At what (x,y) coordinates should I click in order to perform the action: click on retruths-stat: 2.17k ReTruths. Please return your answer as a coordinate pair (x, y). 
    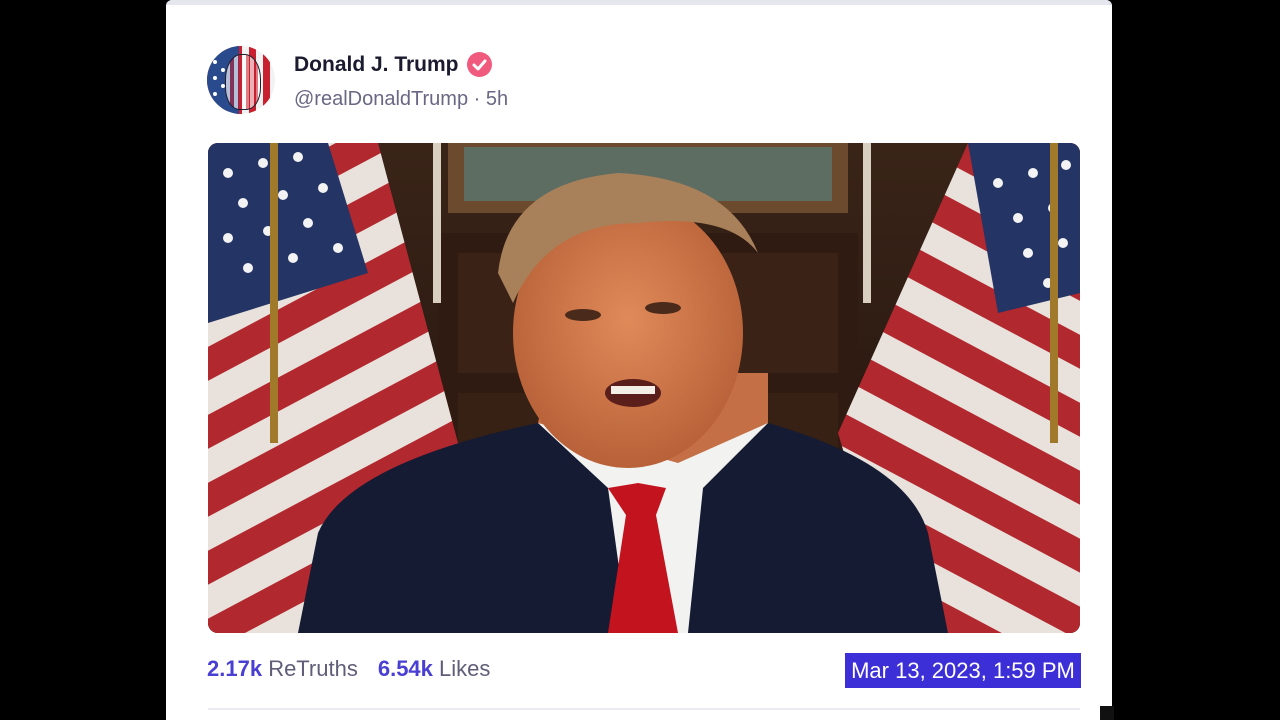
    Looking at the image, I should click on (282, 669).